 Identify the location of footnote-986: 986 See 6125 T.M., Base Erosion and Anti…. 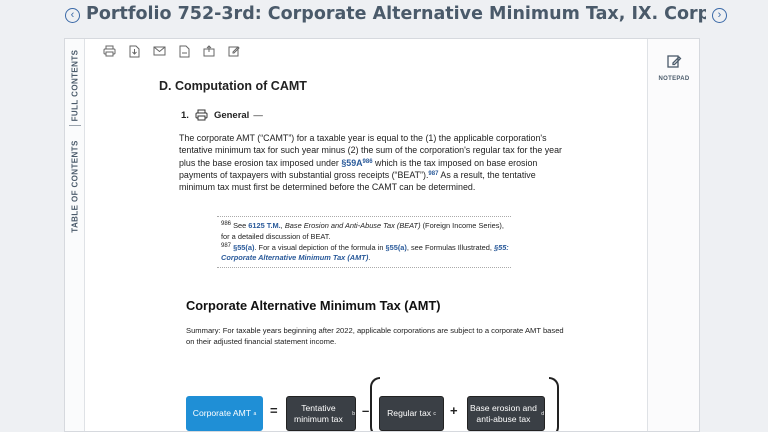
(366, 232).